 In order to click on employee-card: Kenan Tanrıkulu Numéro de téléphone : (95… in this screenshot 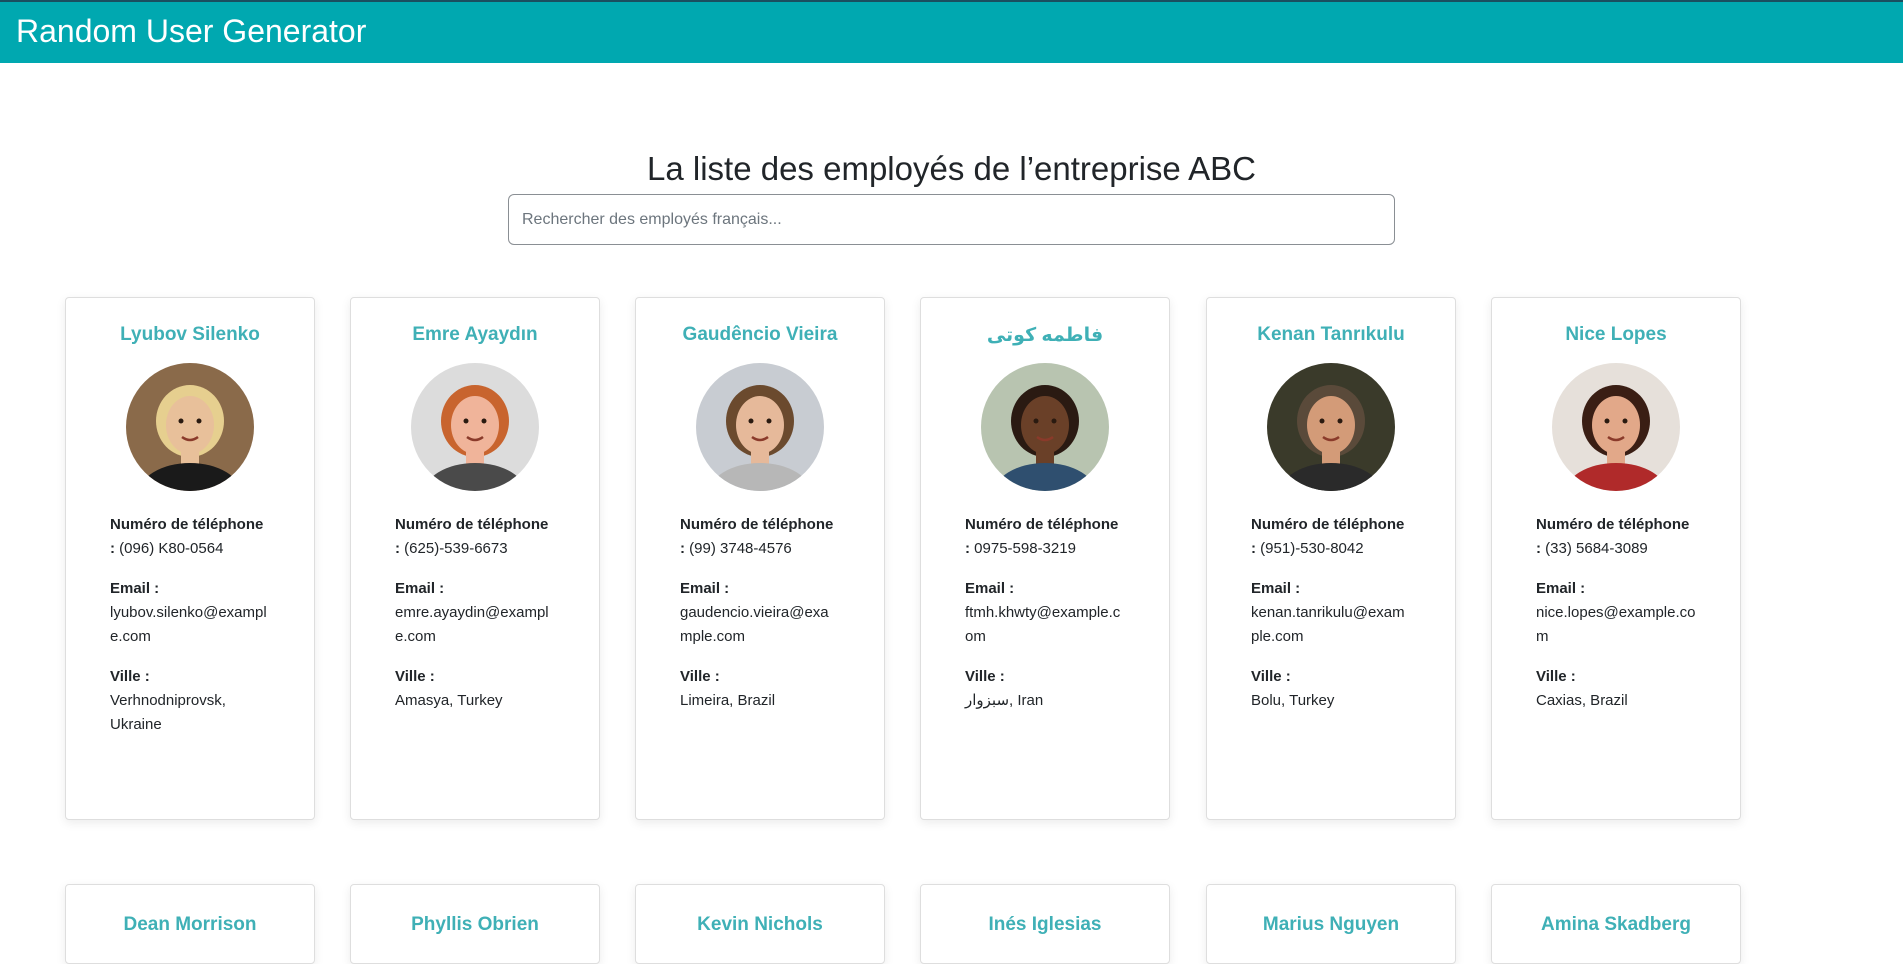, I will do `click(1331, 558)`.